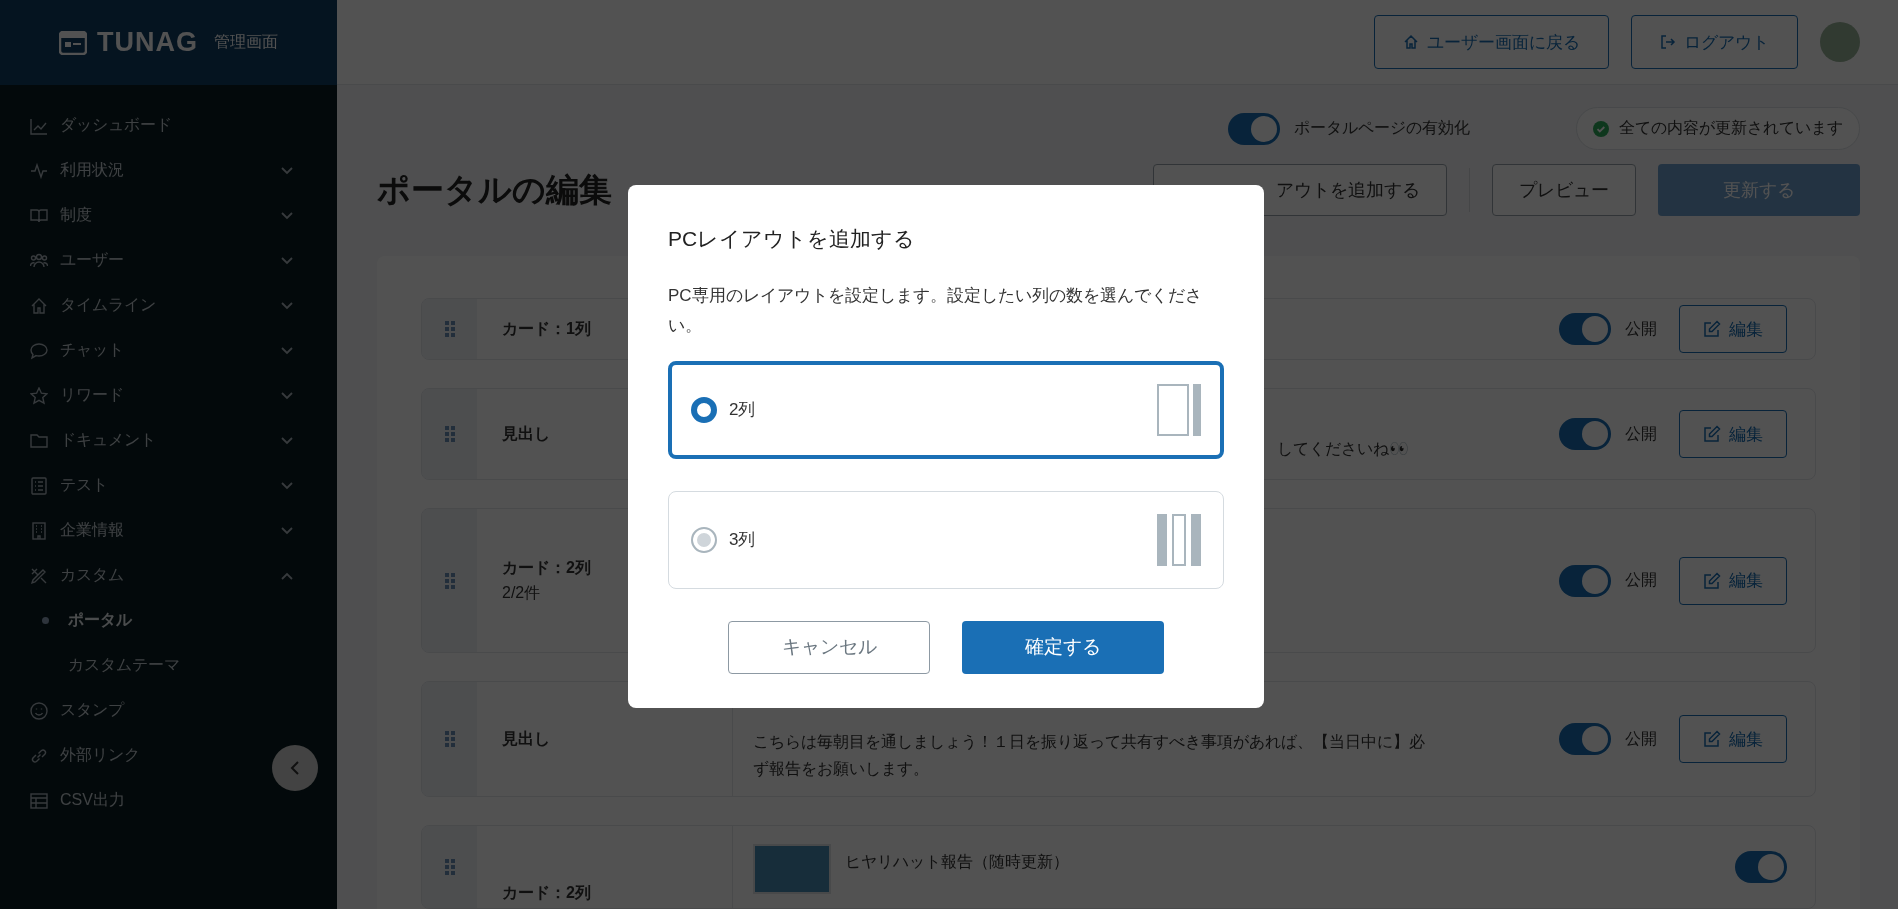 This screenshot has height=909, width=1898. What do you see at coordinates (1063, 647) in the screenshot?
I see `confirm-button: 確定する` at bounding box center [1063, 647].